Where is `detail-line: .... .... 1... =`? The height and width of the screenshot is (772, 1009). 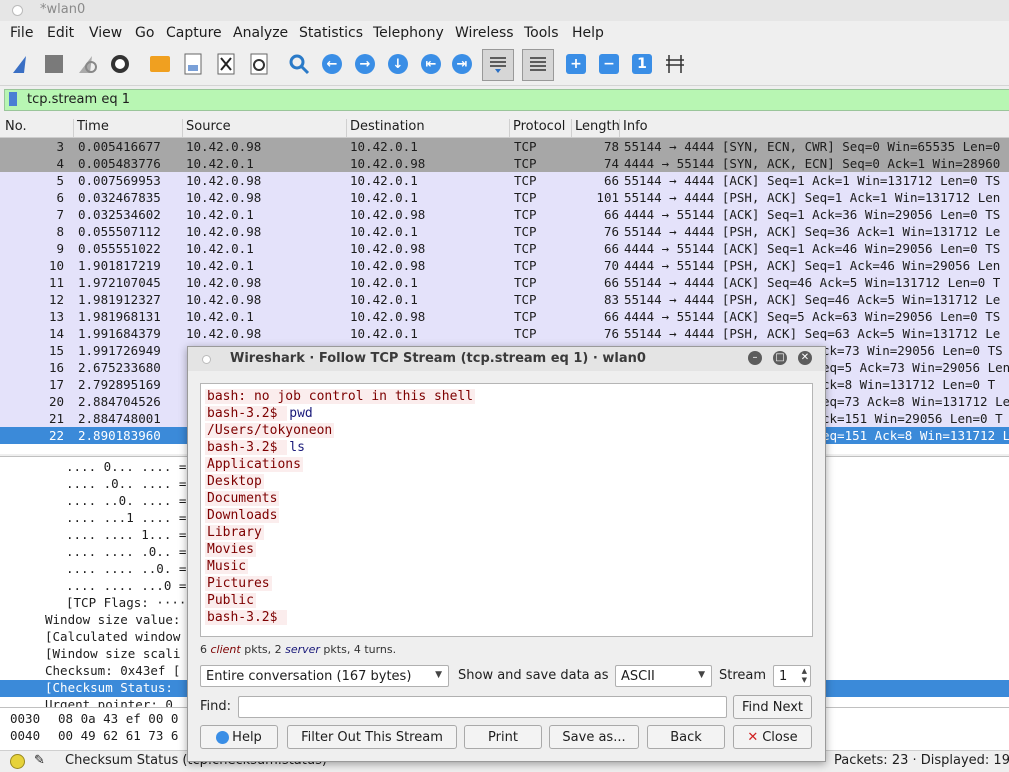 detail-line: .... .... 1... = is located at coordinates (126, 535).